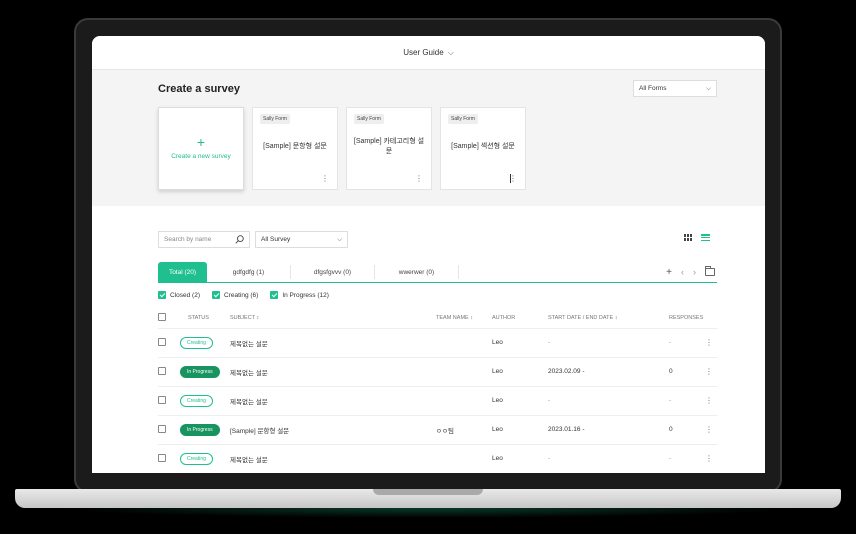  Describe the element at coordinates (688, 237) in the screenshot. I see `grid-view-icon` at that location.